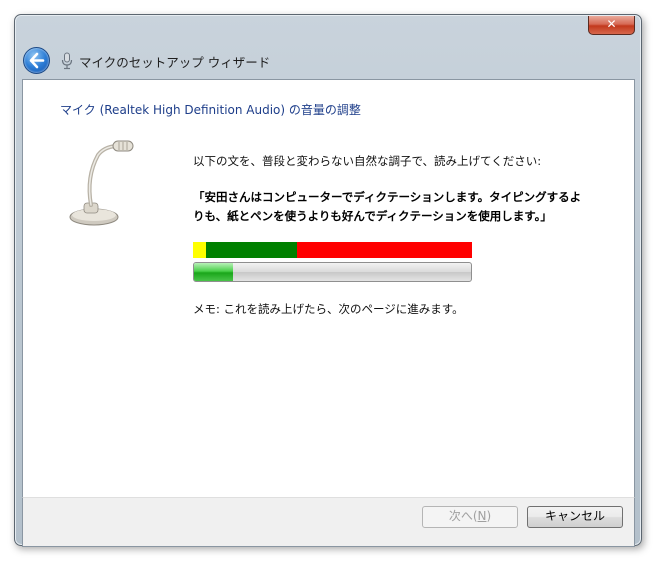  I want to click on back-button, so click(36, 60).